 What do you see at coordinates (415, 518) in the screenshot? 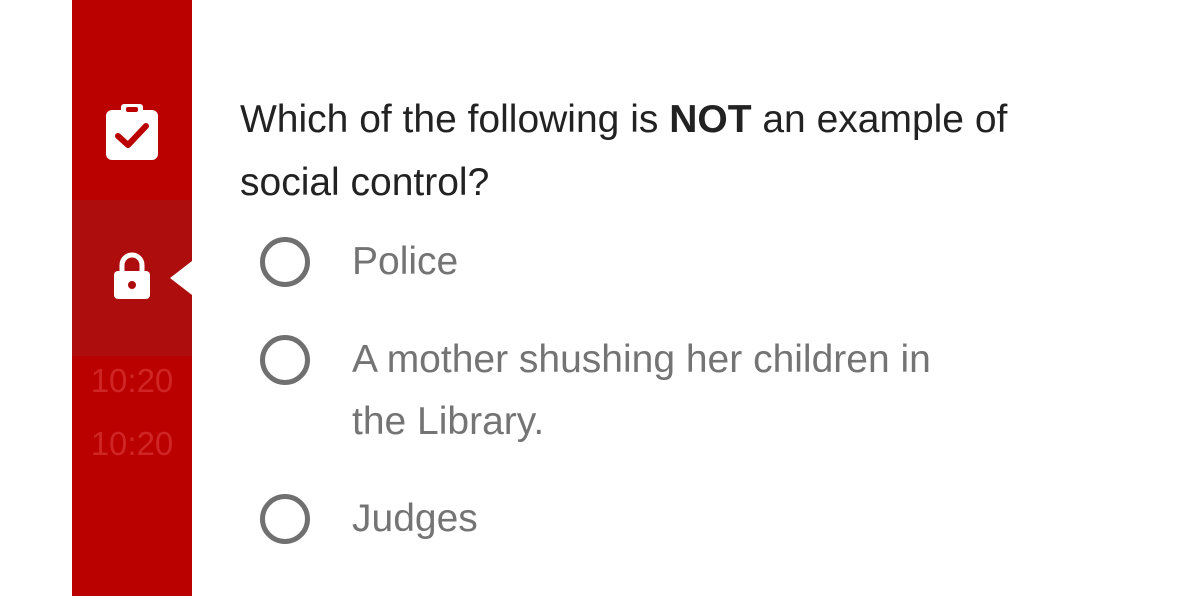
I see `option-label: Judges` at bounding box center [415, 518].